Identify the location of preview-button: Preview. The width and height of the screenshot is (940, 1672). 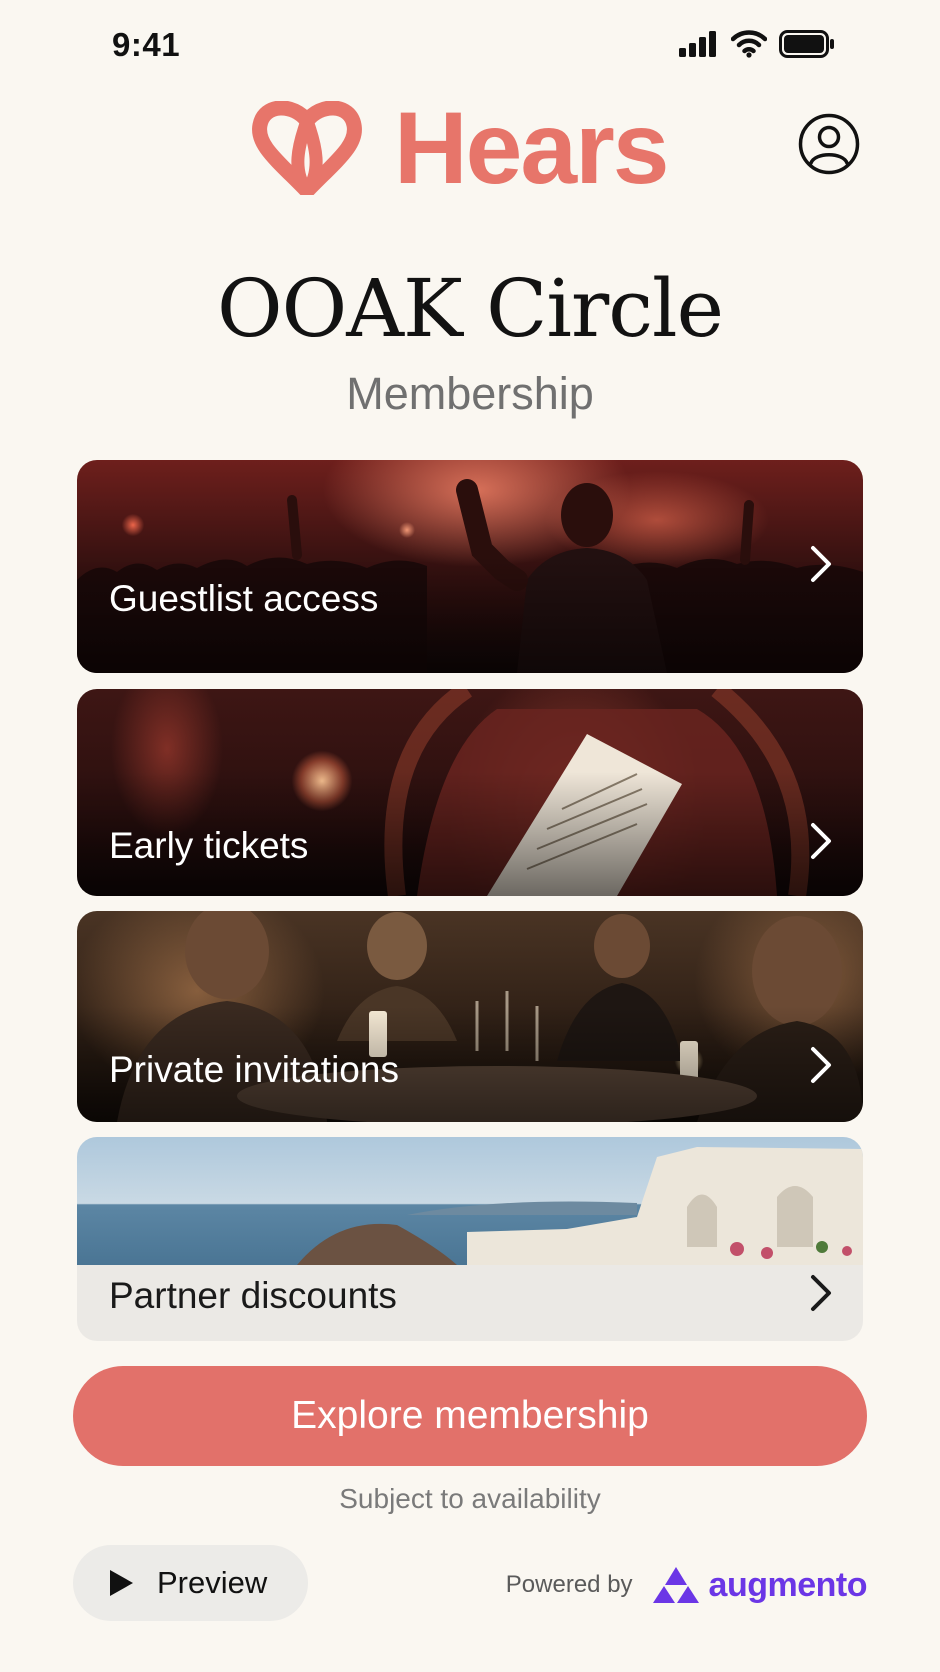
(190, 1583).